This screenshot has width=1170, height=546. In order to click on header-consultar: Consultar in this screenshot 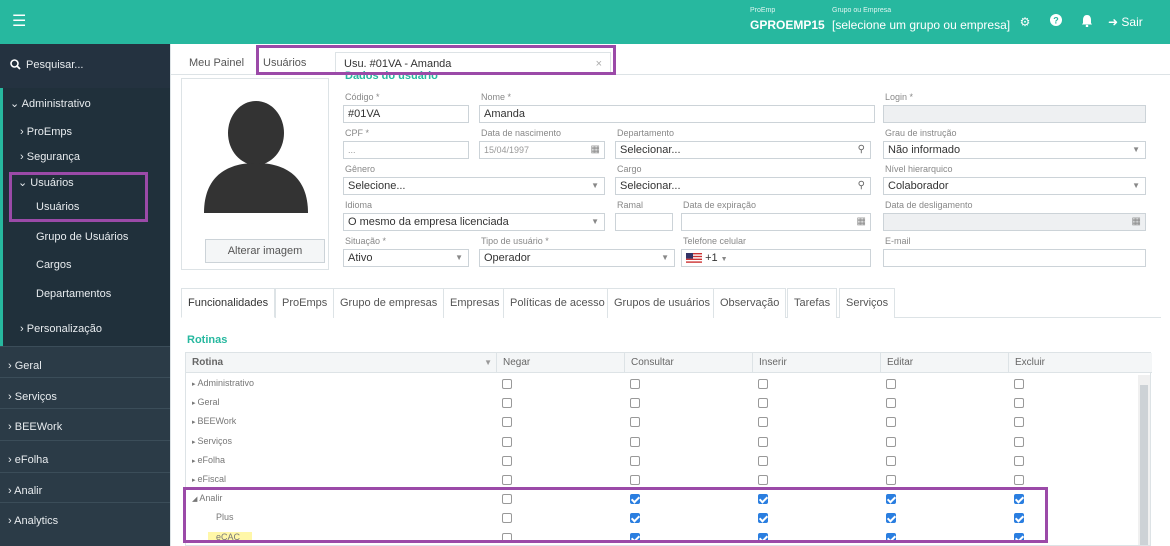, I will do `click(688, 363)`.